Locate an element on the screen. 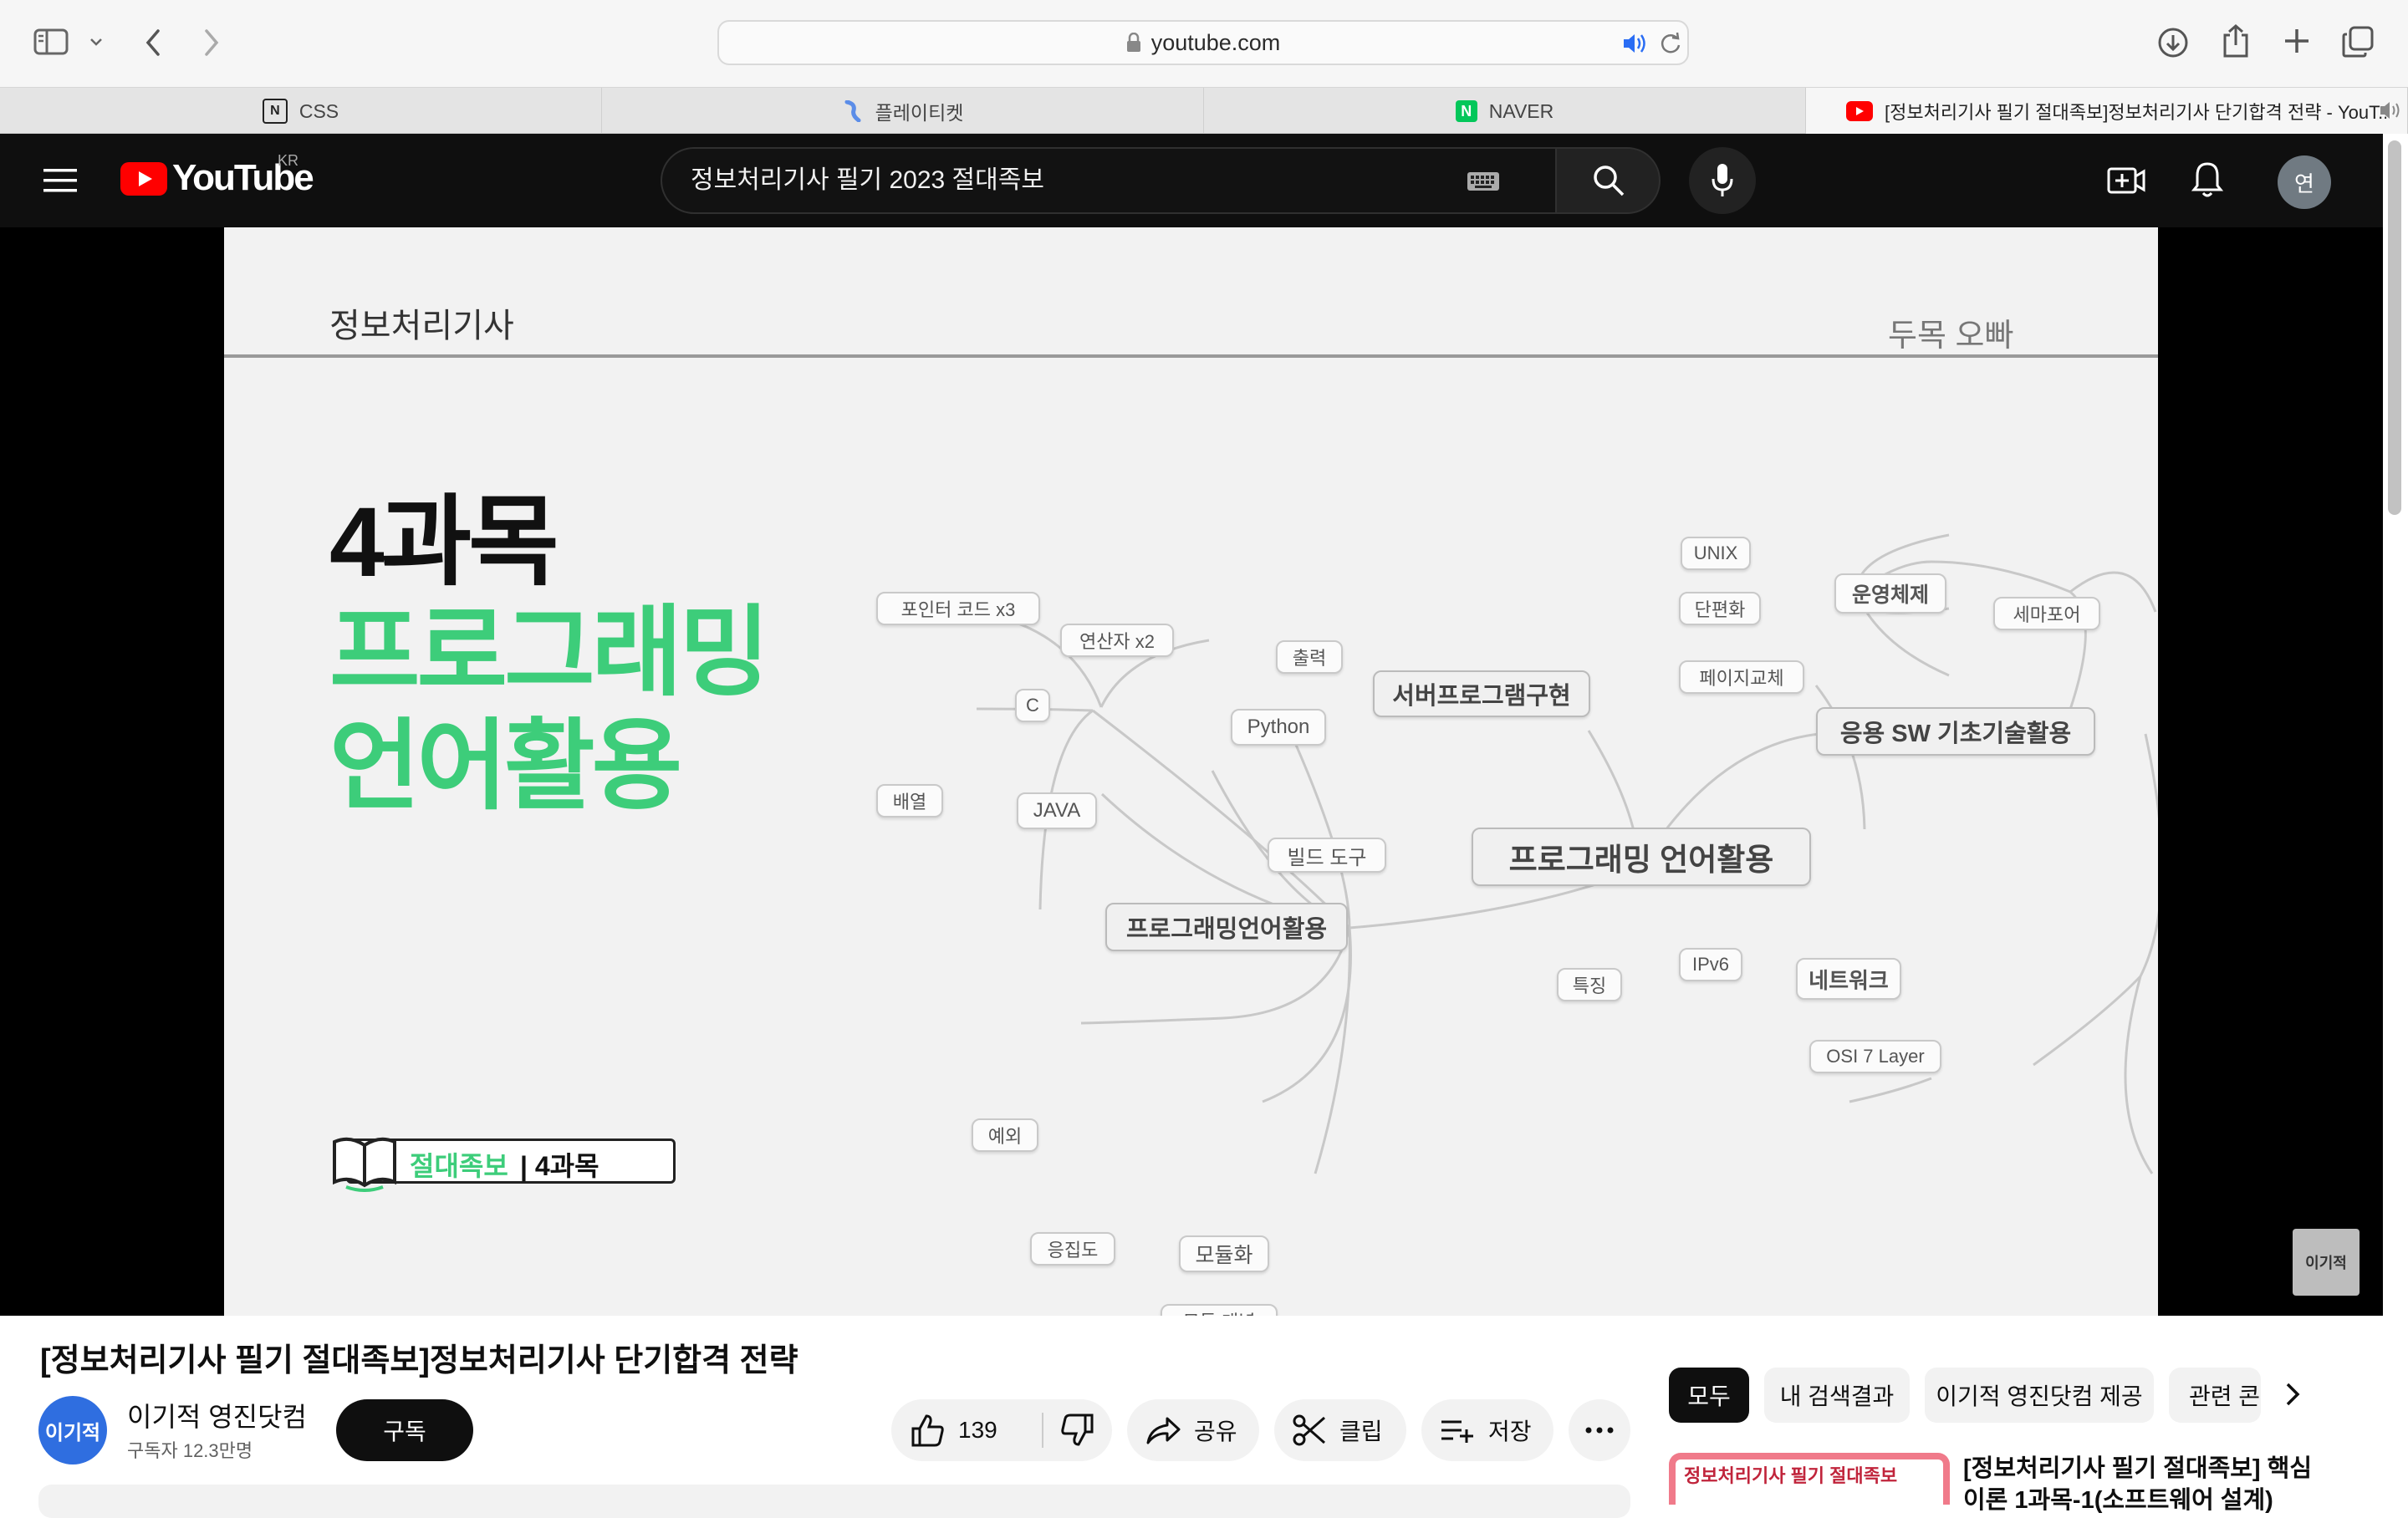  search-icon is located at coordinates (1608, 180).